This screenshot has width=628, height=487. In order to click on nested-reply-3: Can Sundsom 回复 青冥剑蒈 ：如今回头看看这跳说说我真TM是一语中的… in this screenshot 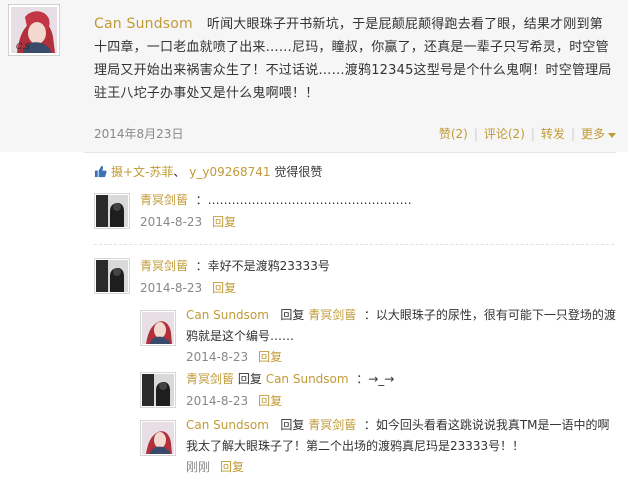, I will do `click(398, 425)`.